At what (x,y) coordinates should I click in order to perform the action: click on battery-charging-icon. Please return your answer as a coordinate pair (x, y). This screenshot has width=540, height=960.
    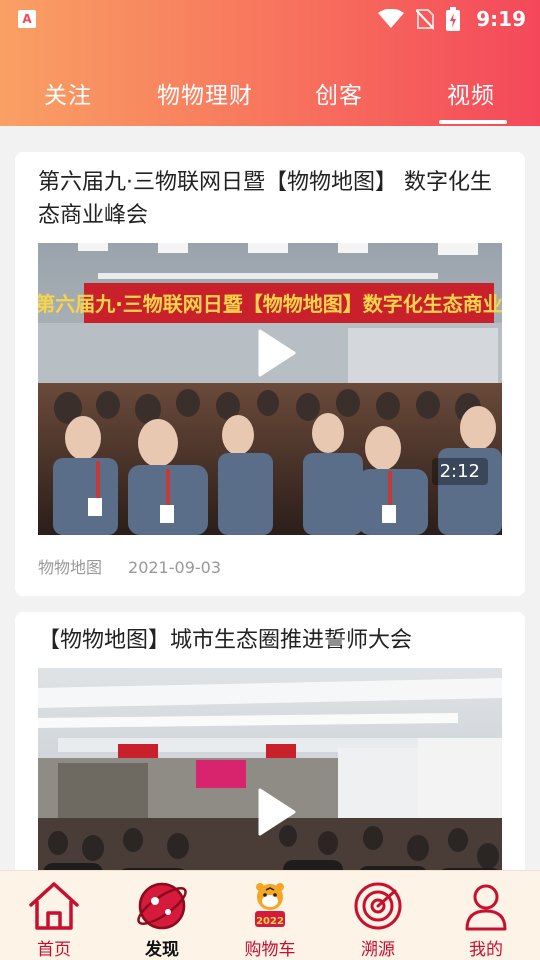
    Looking at the image, I should click on (453, 19).